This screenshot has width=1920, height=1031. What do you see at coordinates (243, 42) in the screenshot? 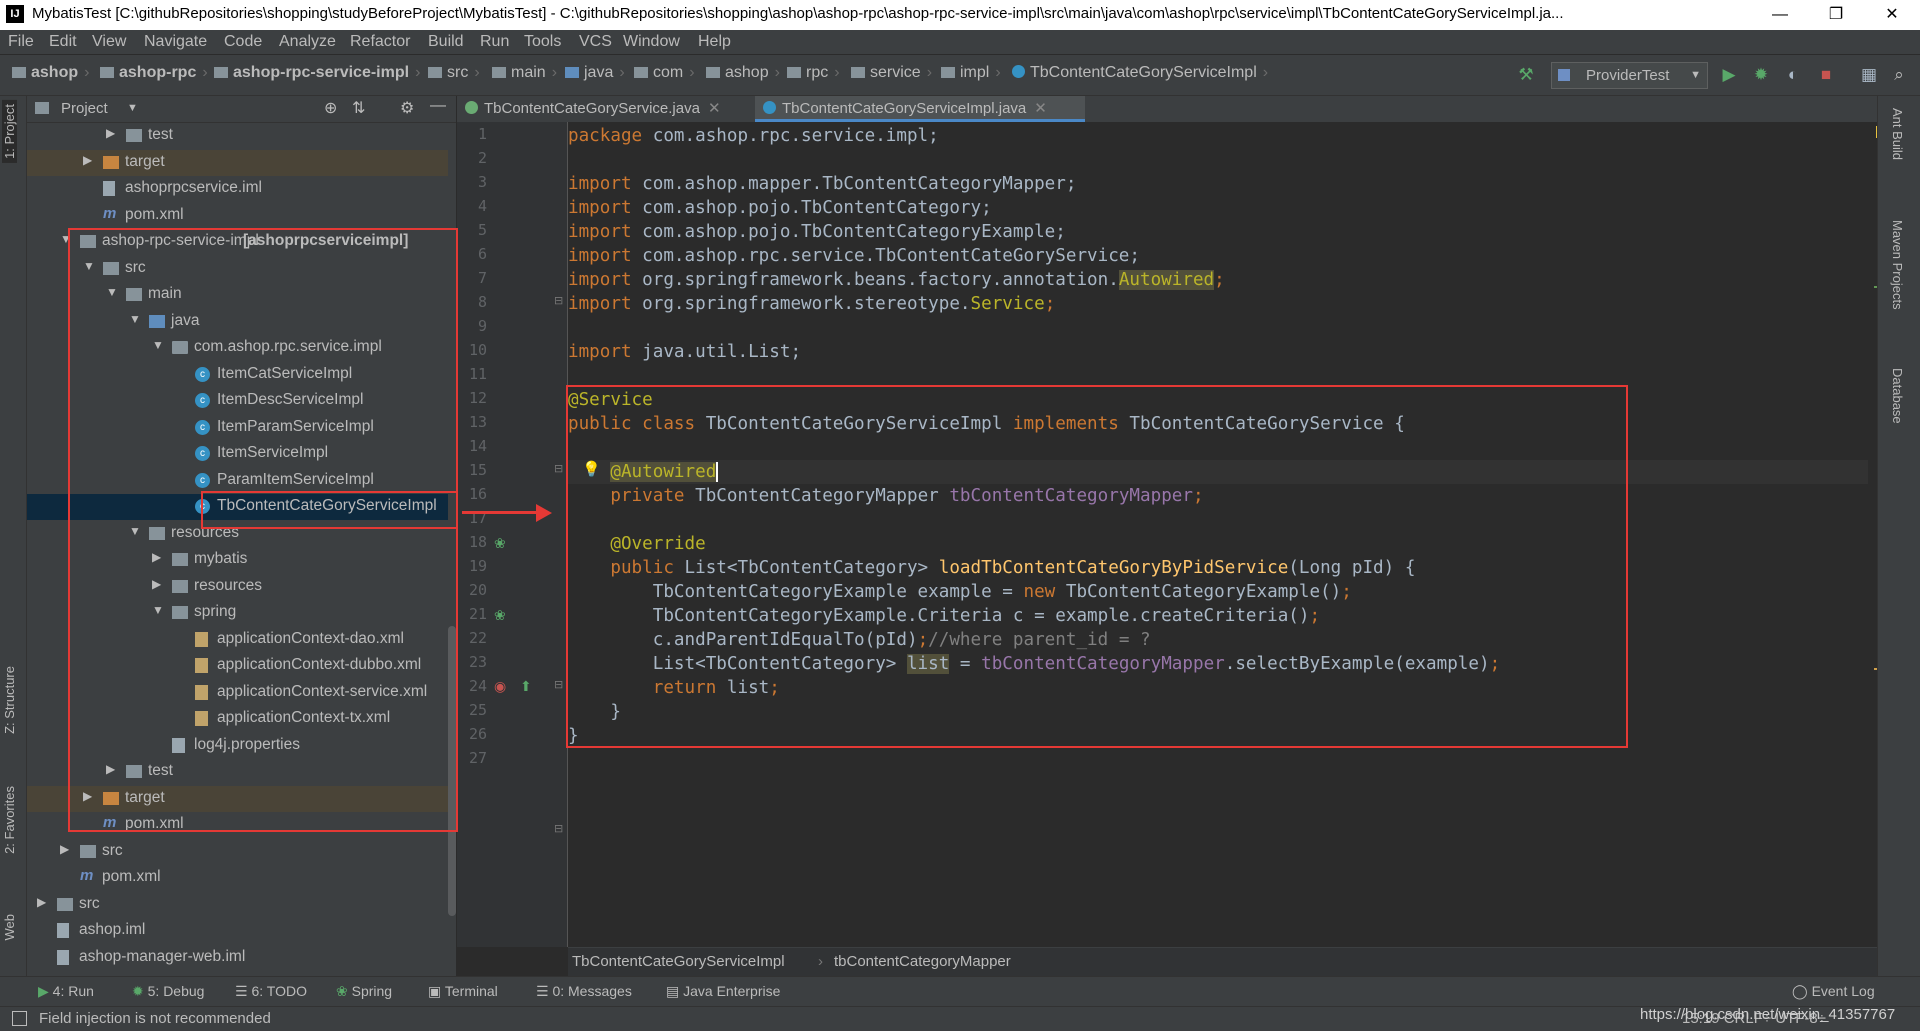
I see `menu-code: Code` at bounding box center [243, 42].